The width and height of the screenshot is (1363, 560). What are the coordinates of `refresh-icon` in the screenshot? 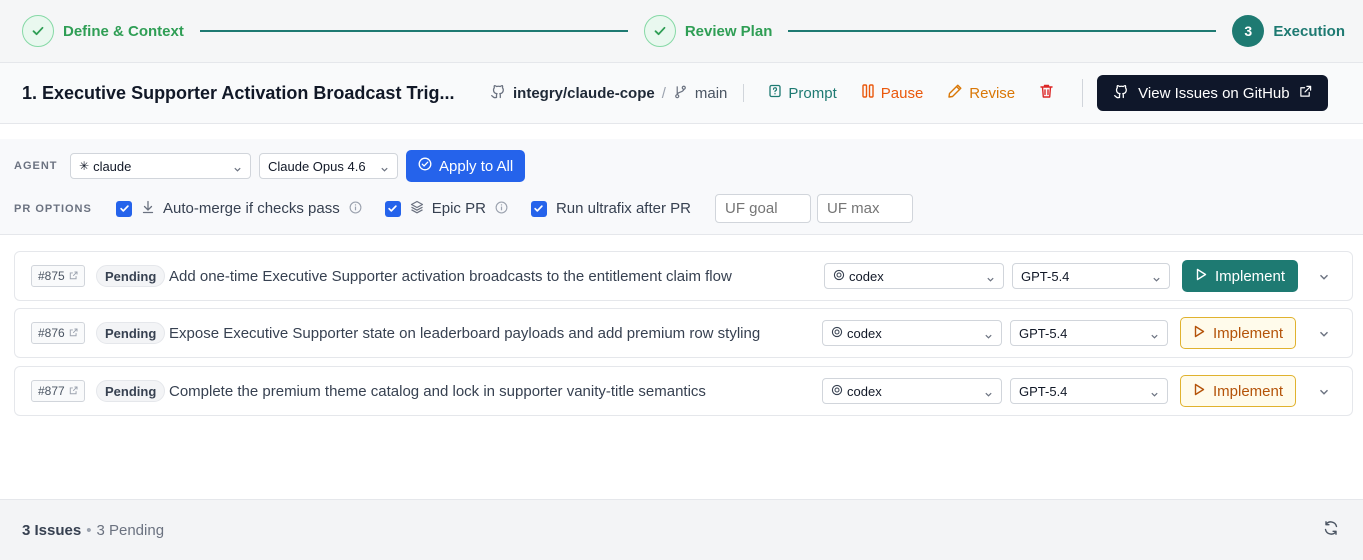 It's located at (1331, 530).